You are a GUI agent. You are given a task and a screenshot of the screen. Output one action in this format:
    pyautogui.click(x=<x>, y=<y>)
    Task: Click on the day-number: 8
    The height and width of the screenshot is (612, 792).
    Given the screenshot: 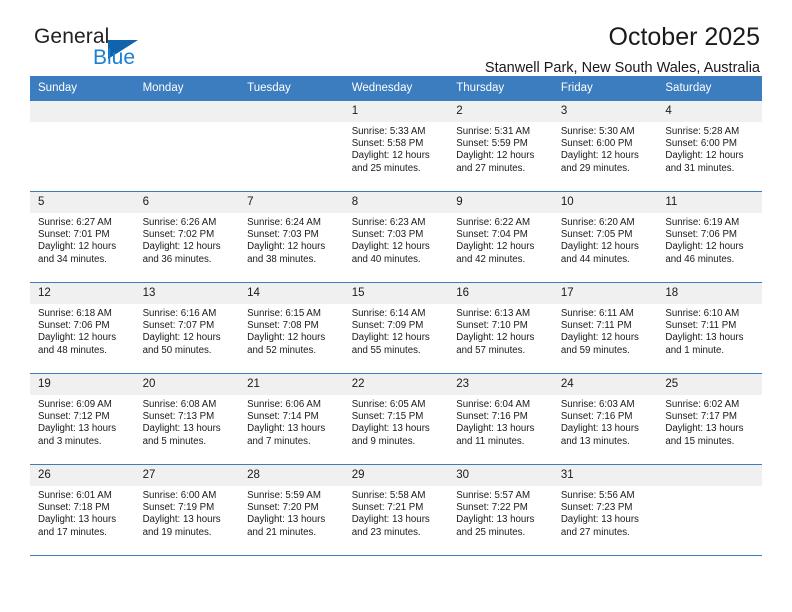 What is the action you would take?
    pyautogui.click(x=396, y=202)
    